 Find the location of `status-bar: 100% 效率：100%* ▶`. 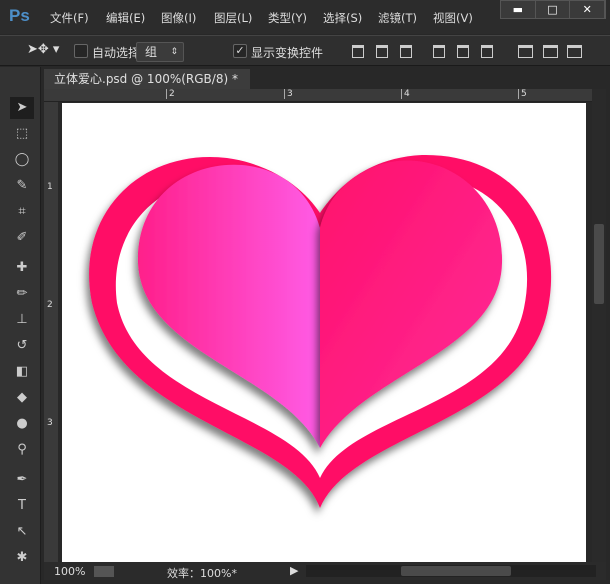

status-bar: 100% 效率：100%* ▶ is located at coordinates (325, 571).